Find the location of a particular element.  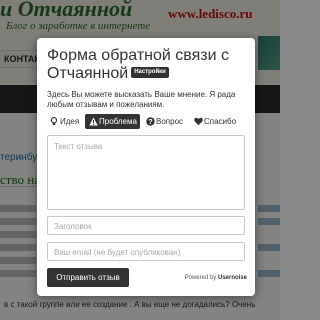

tab-problem-label: Проблема is located at coordinates (118, 121).